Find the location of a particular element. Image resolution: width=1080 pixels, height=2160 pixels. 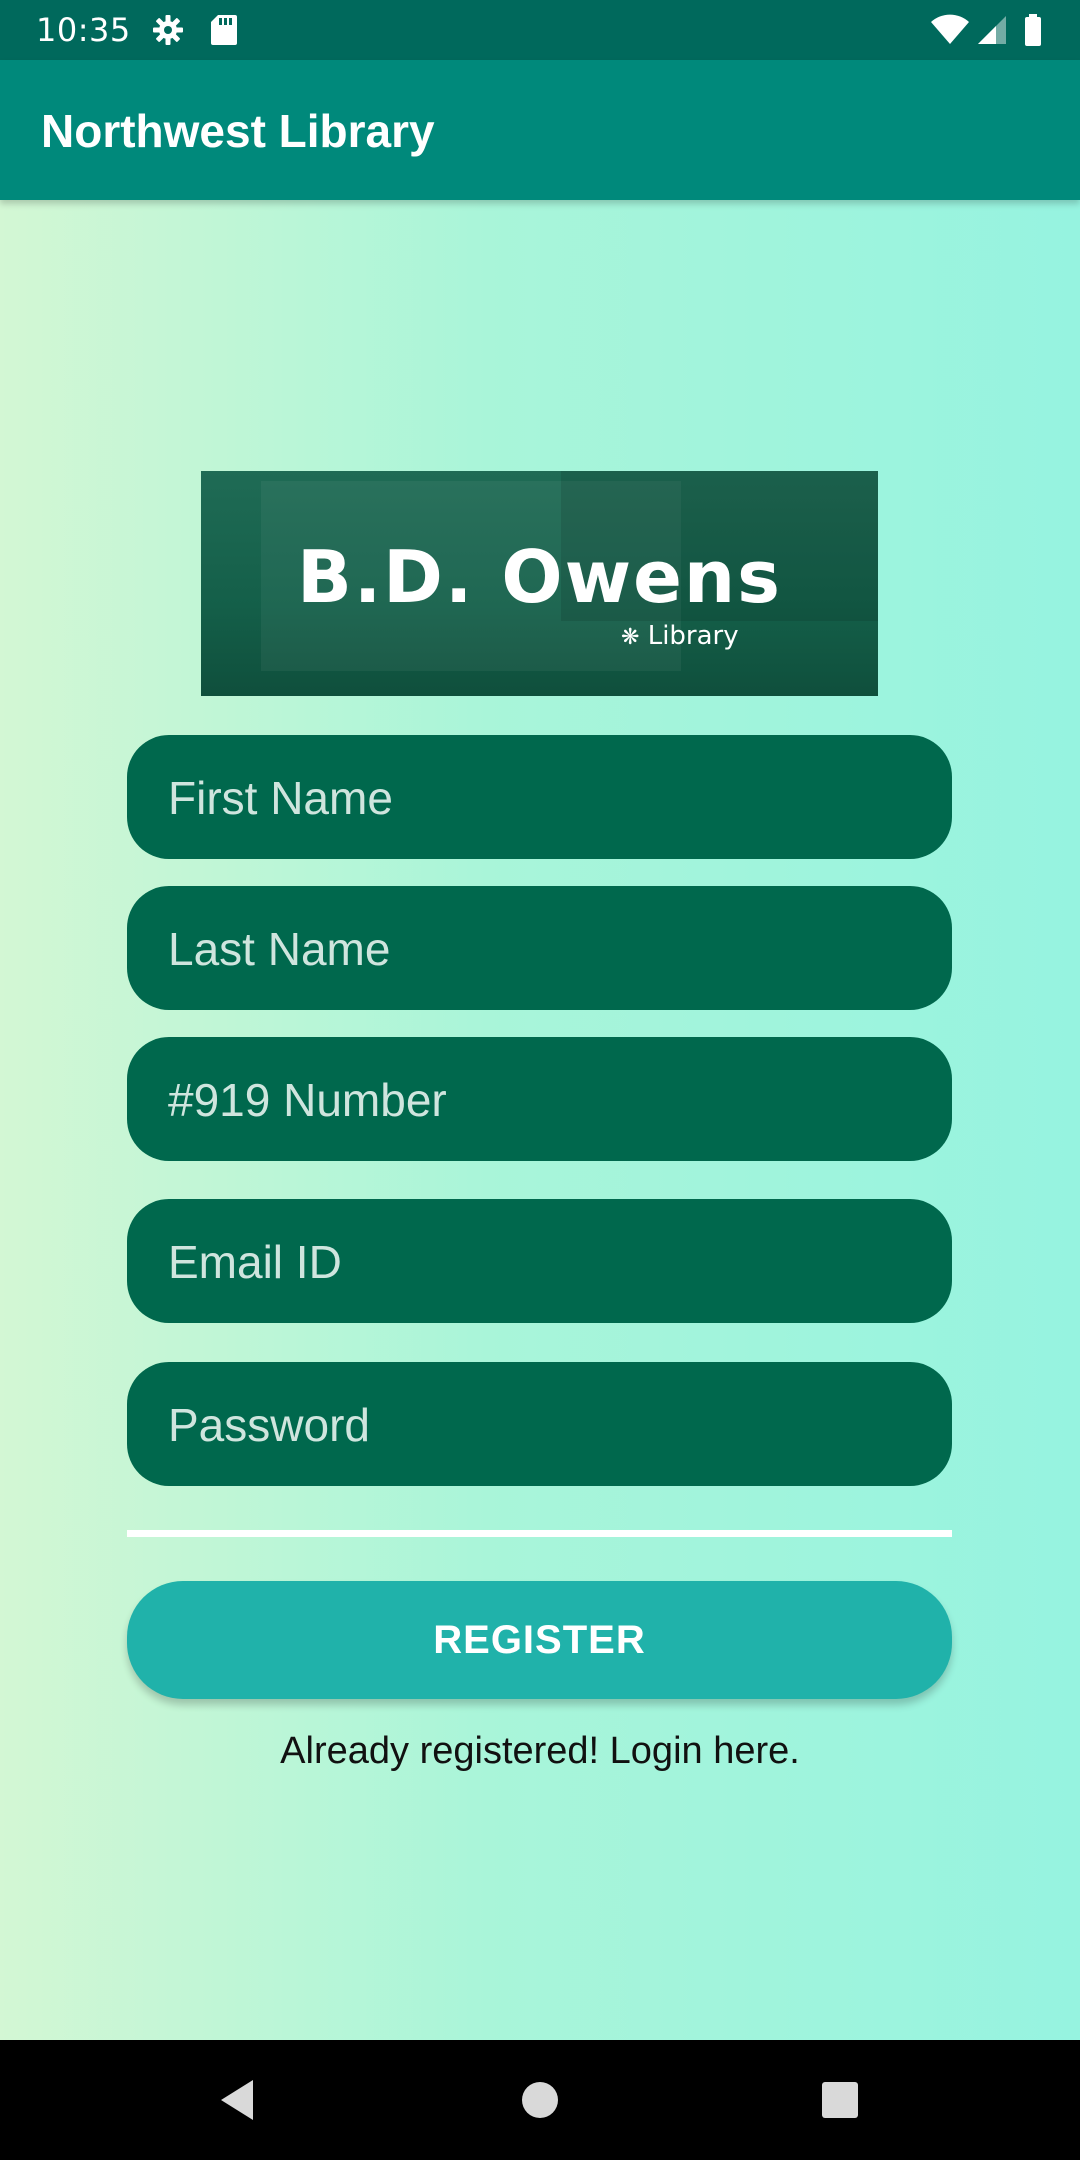

recents-button is located at coordinates (840, 2100).